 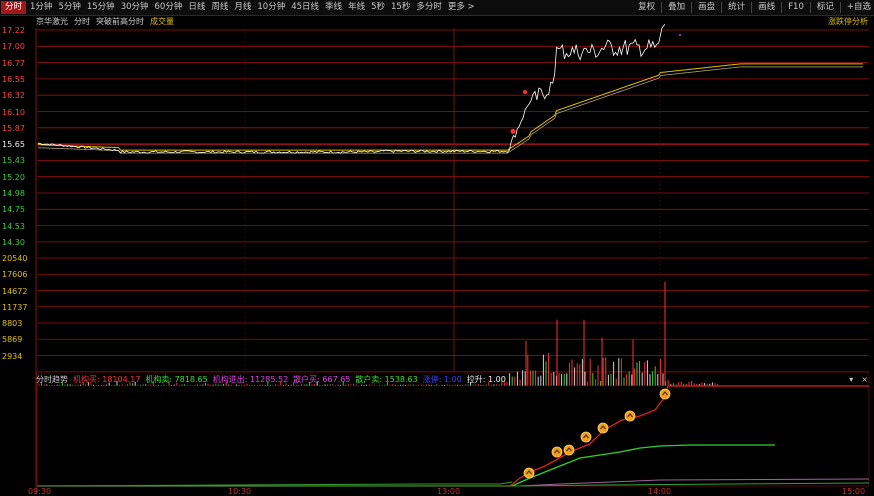 What do you see at coordinates (442, 379) in the screenshot?
I see `indicator-value: 涨停: 1.00` at bounding box center [442, 379].